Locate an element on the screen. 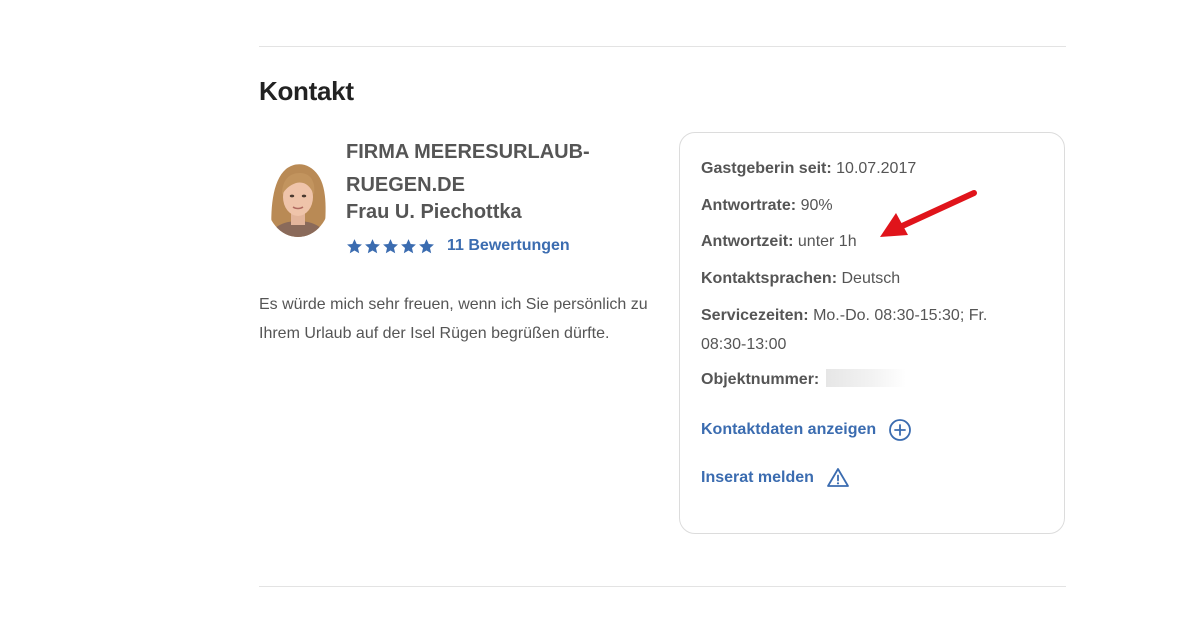 This screenshot has height=630, width=1200. fact-object-number: Objektnummer: is located at coordinates (803, 380).